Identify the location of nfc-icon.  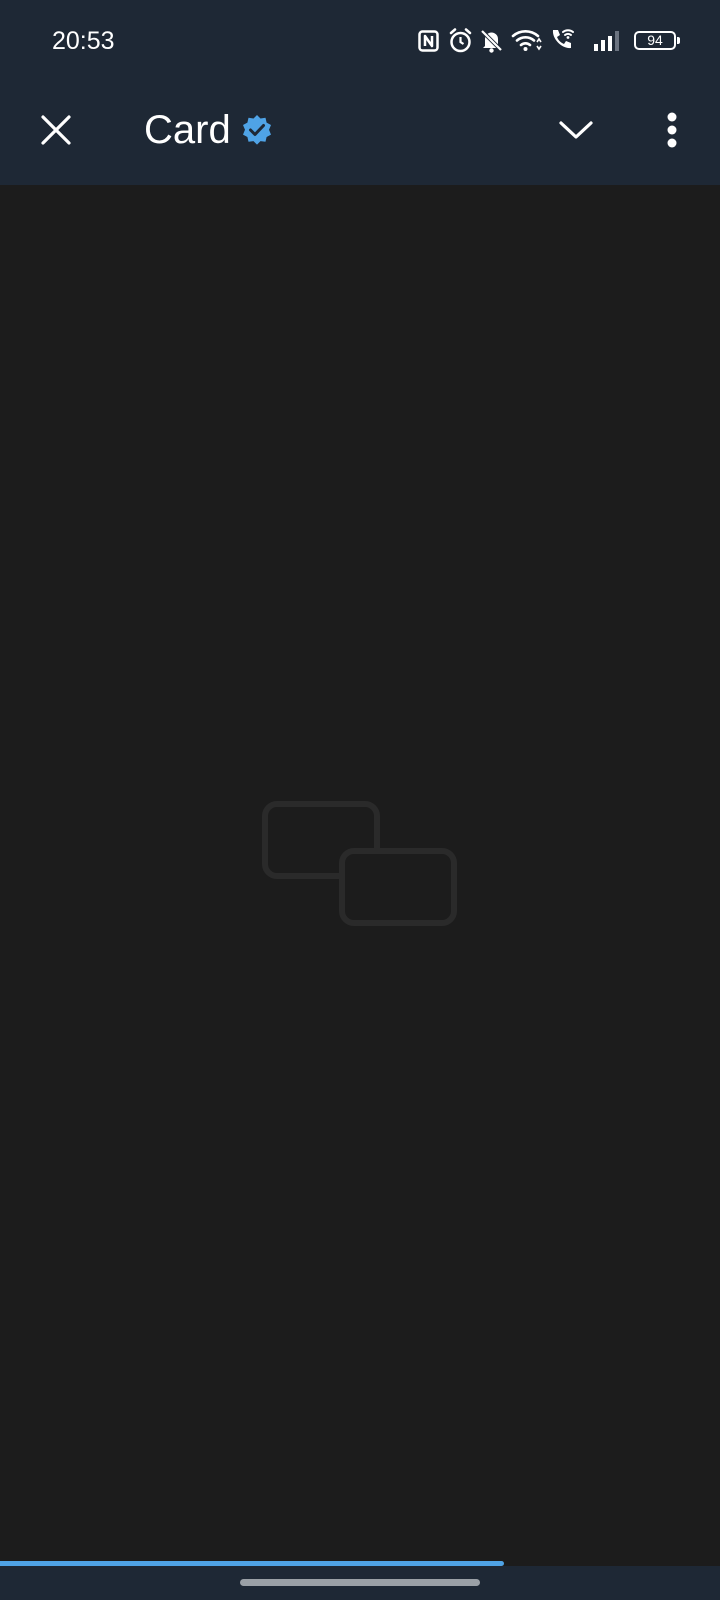
(428, 41).